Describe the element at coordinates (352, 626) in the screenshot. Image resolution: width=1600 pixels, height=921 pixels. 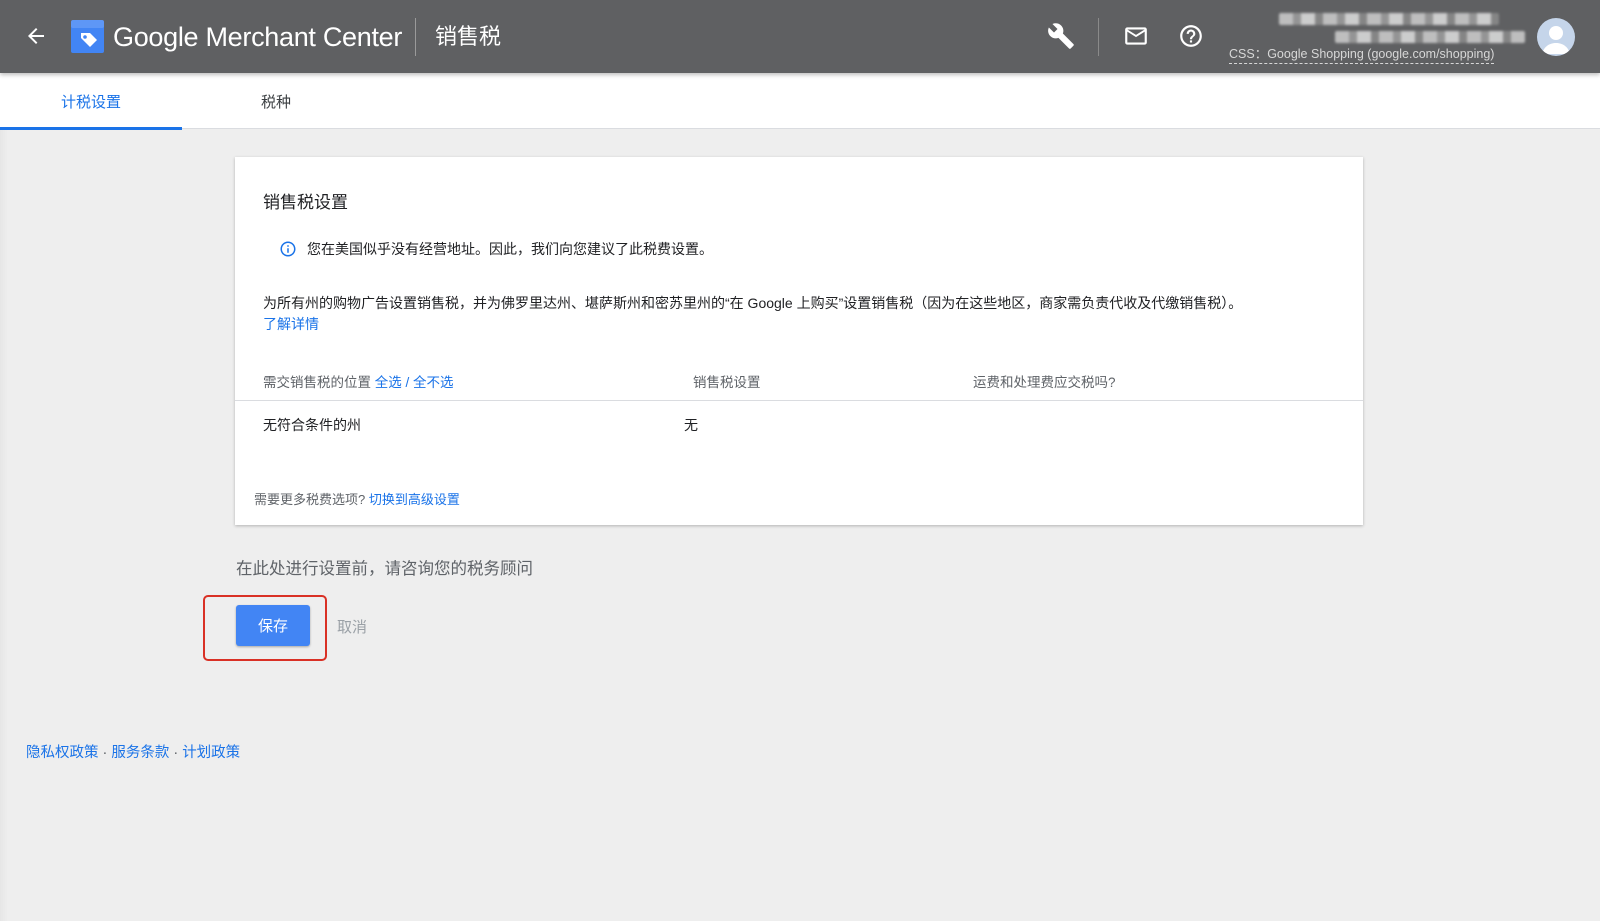
I see `cancel-button: 取消` at that location.